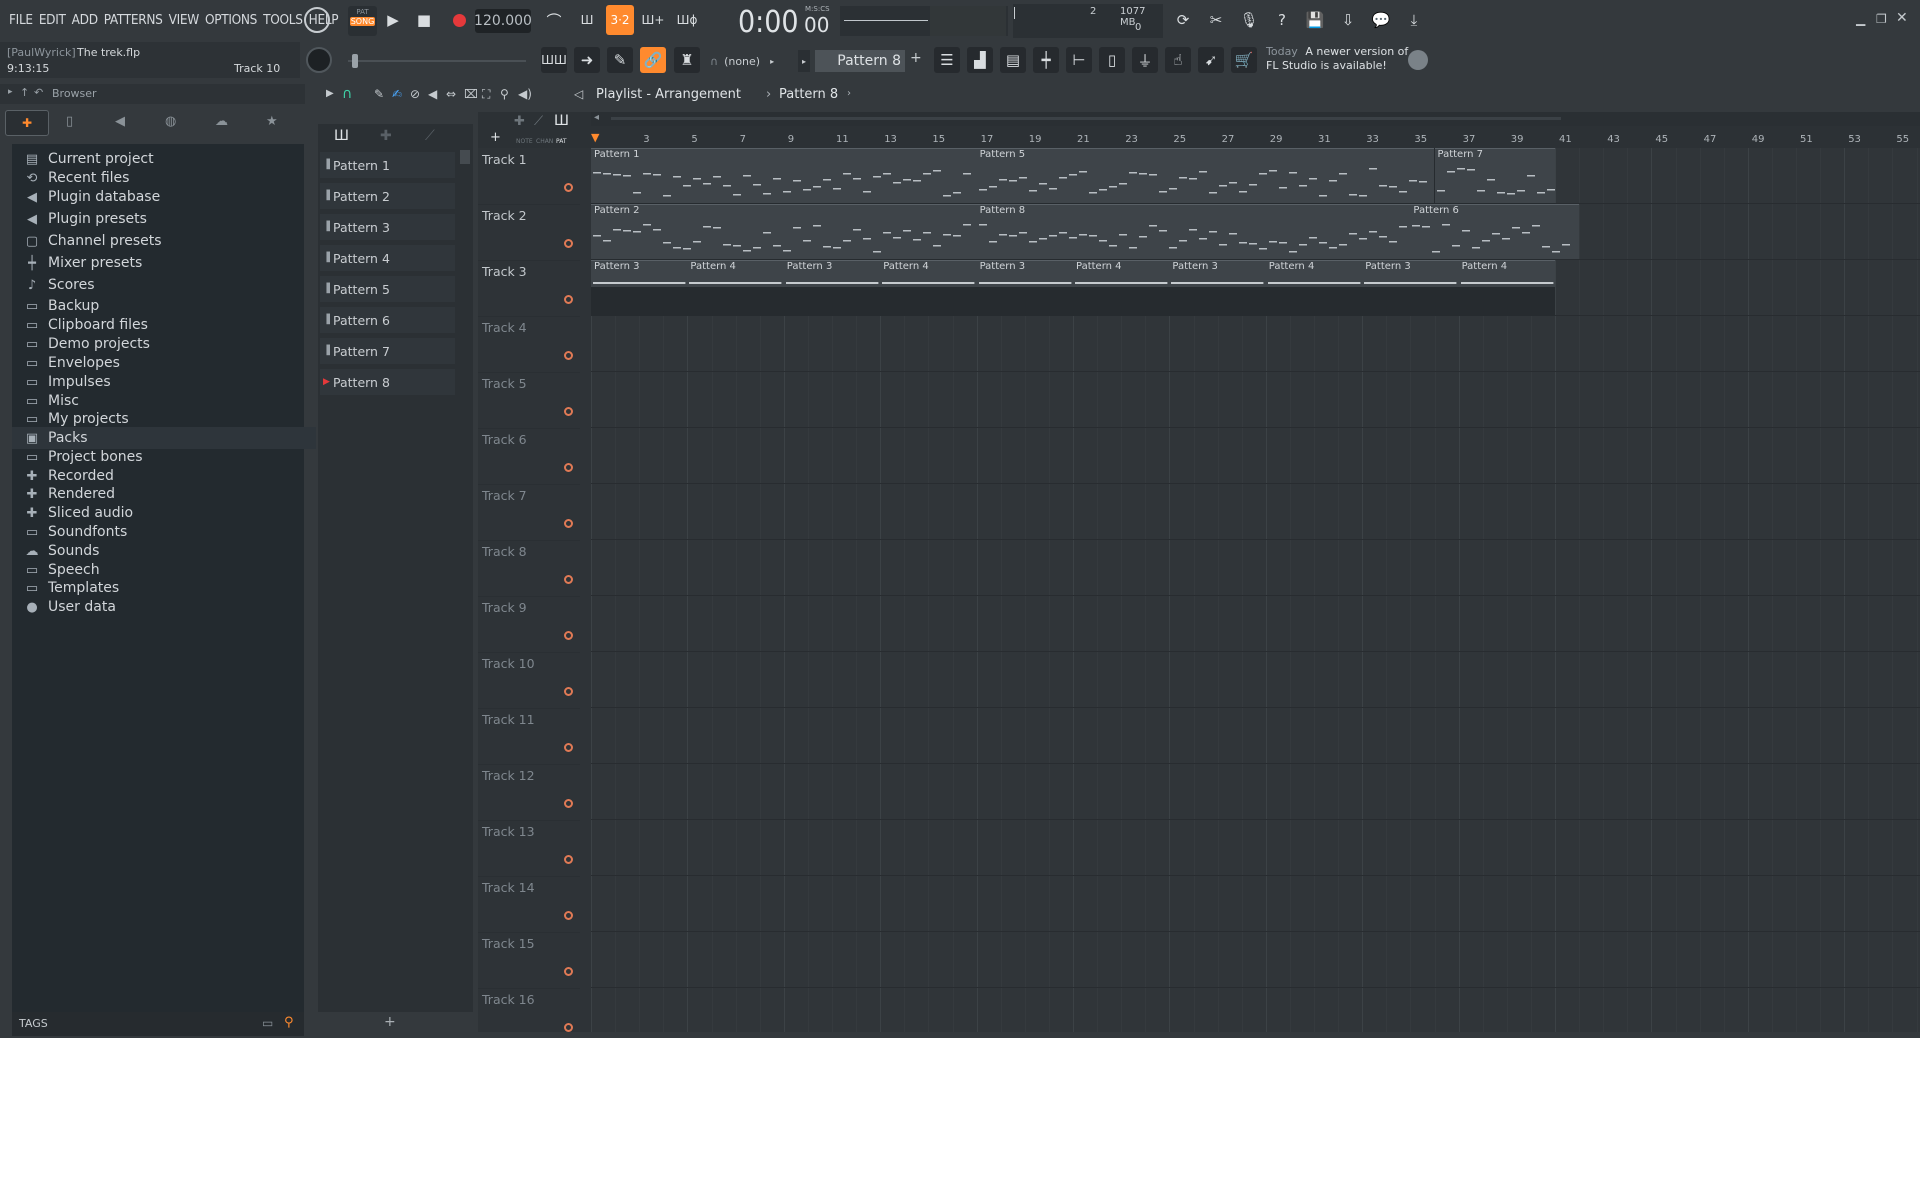 This screenshot has width=1920, height=1198. What do you see at coordinates (33, 1023) in the screenshot?
I see `tags-label: TAGS` at bounding box center [33, 1023].